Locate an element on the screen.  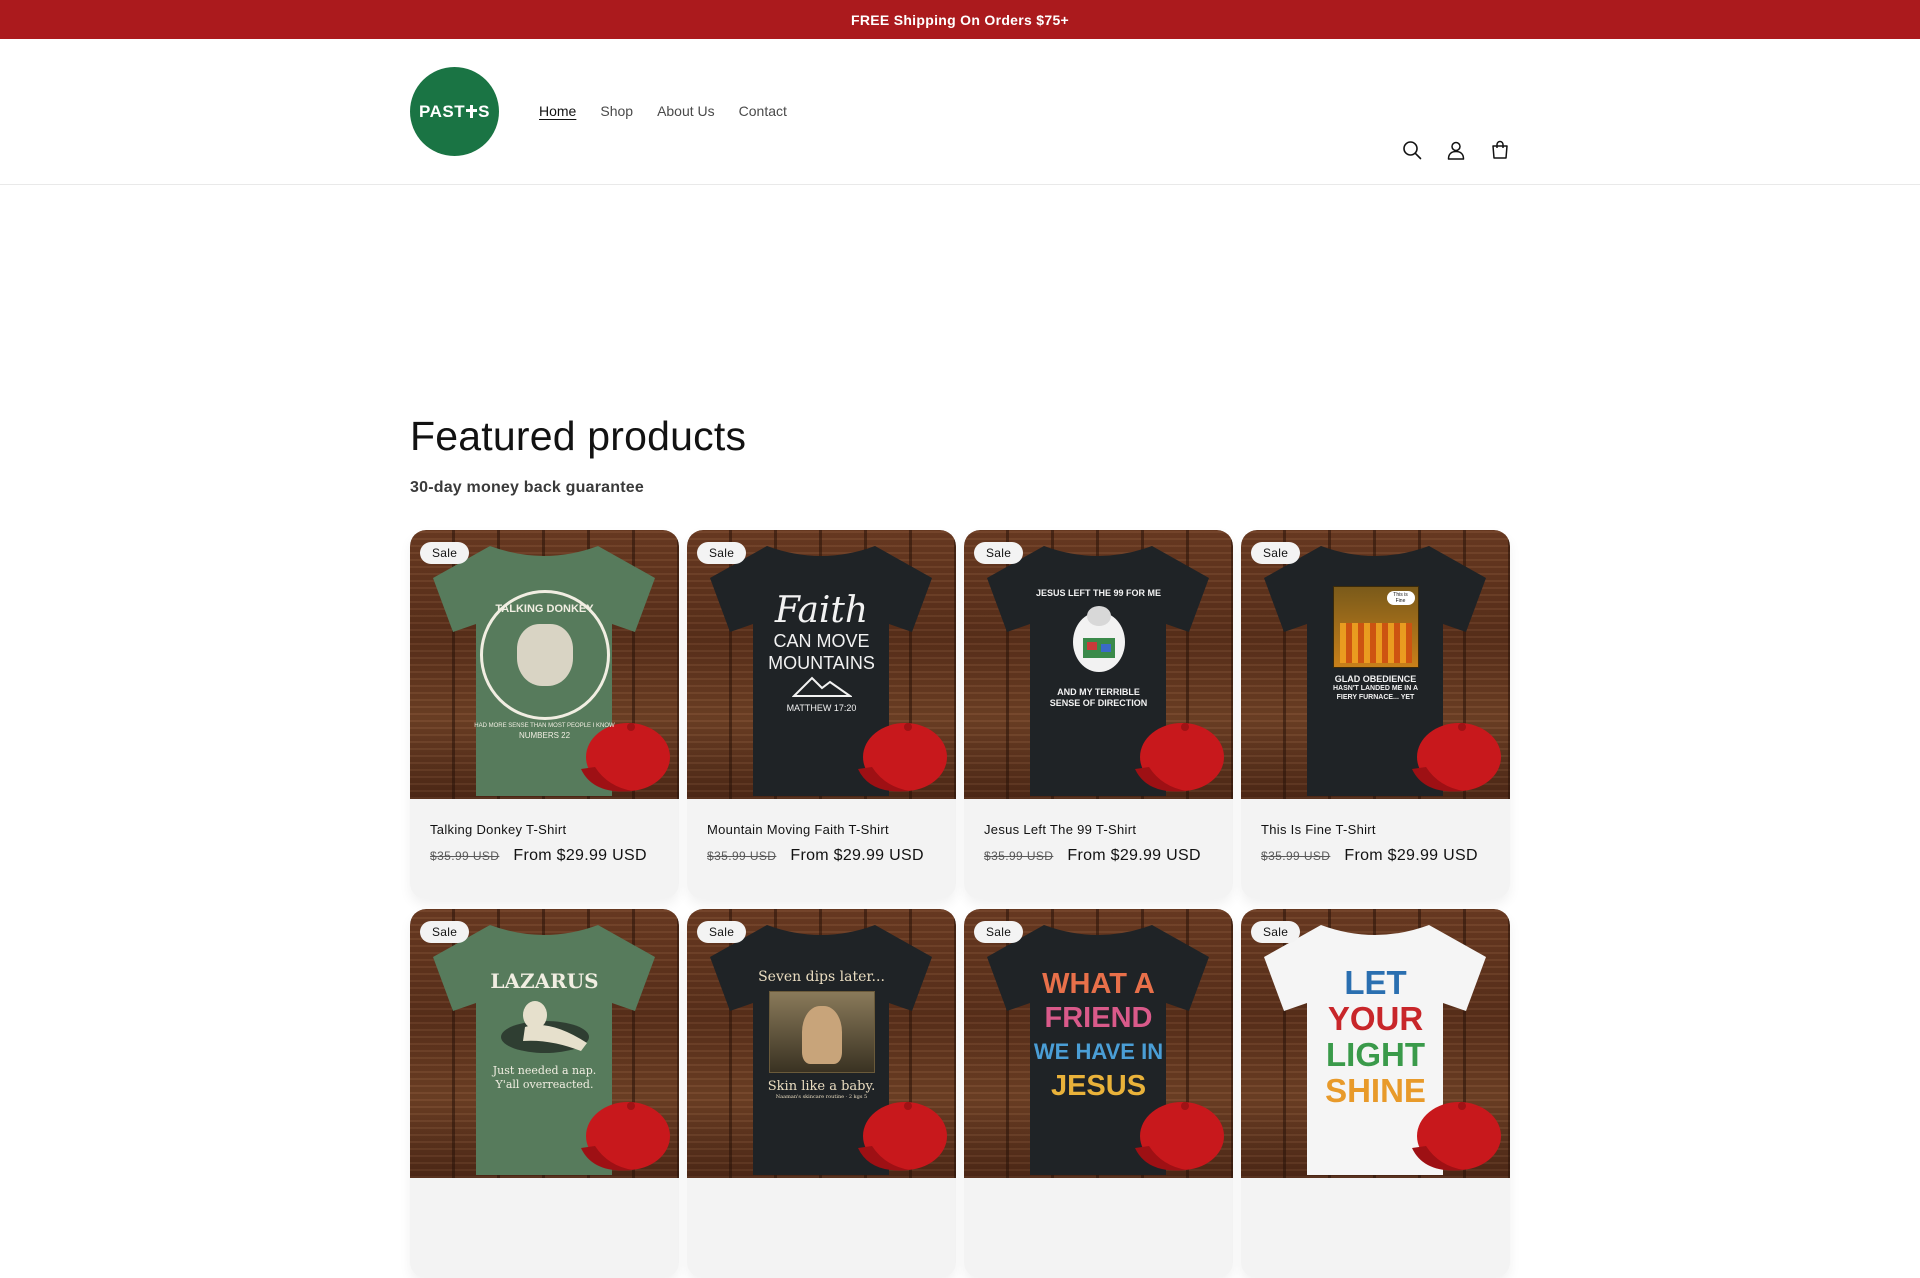
print-line: HASN'T LANDED ME IN A is located at coordinates (1375, 688).